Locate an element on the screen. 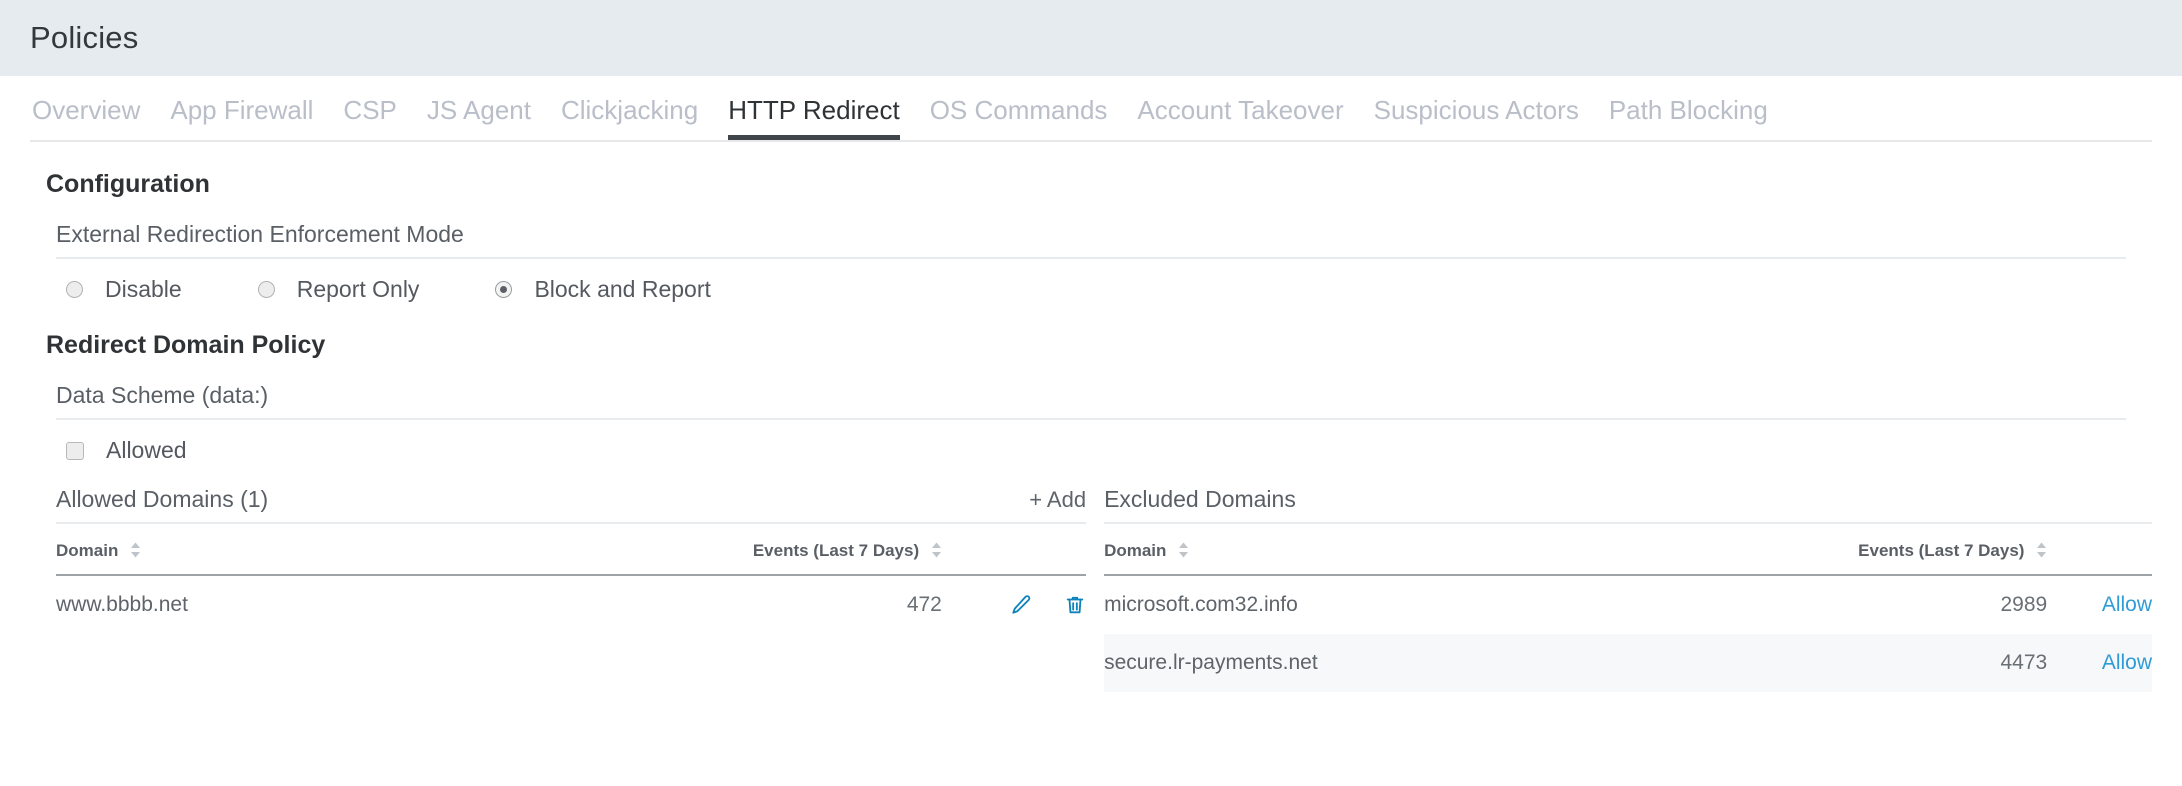 The height and width of the screenshot is (786, 2182). allowed-domains-title: Allowed Domains (1) is located at coordinates (162, 499).